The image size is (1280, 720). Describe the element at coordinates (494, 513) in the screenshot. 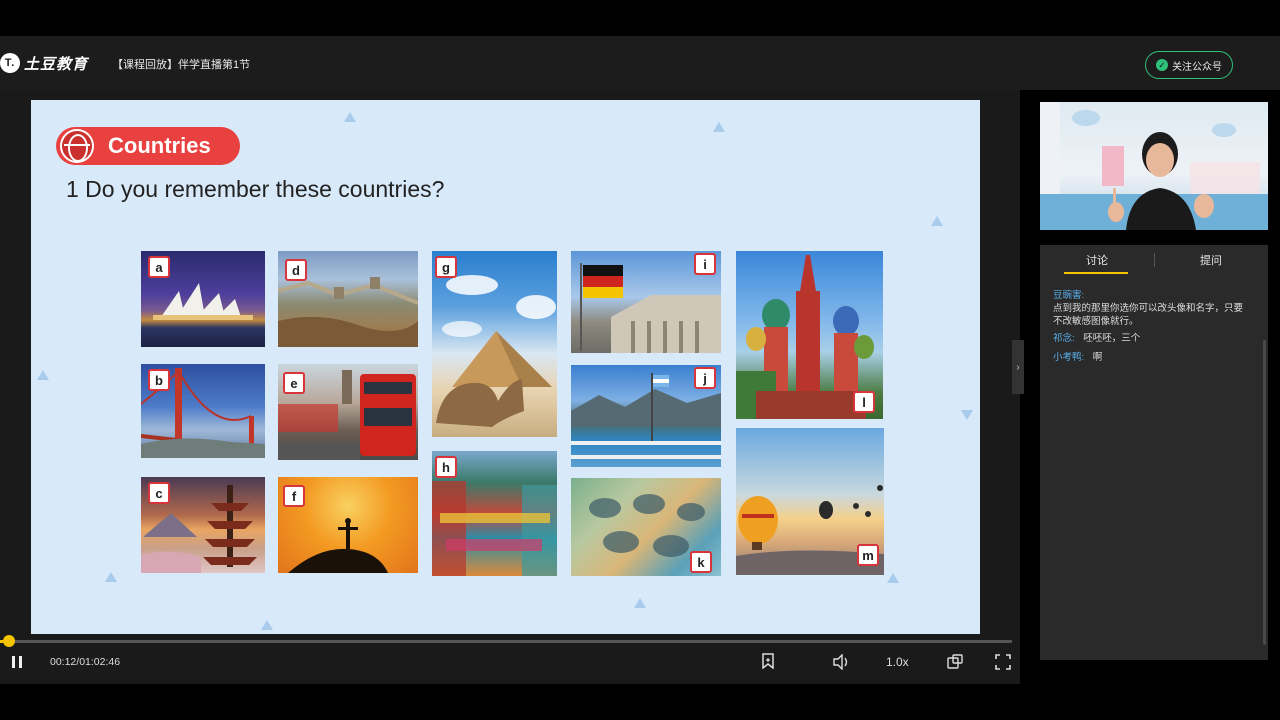

I see `photo-colorful-street: h` at that location.